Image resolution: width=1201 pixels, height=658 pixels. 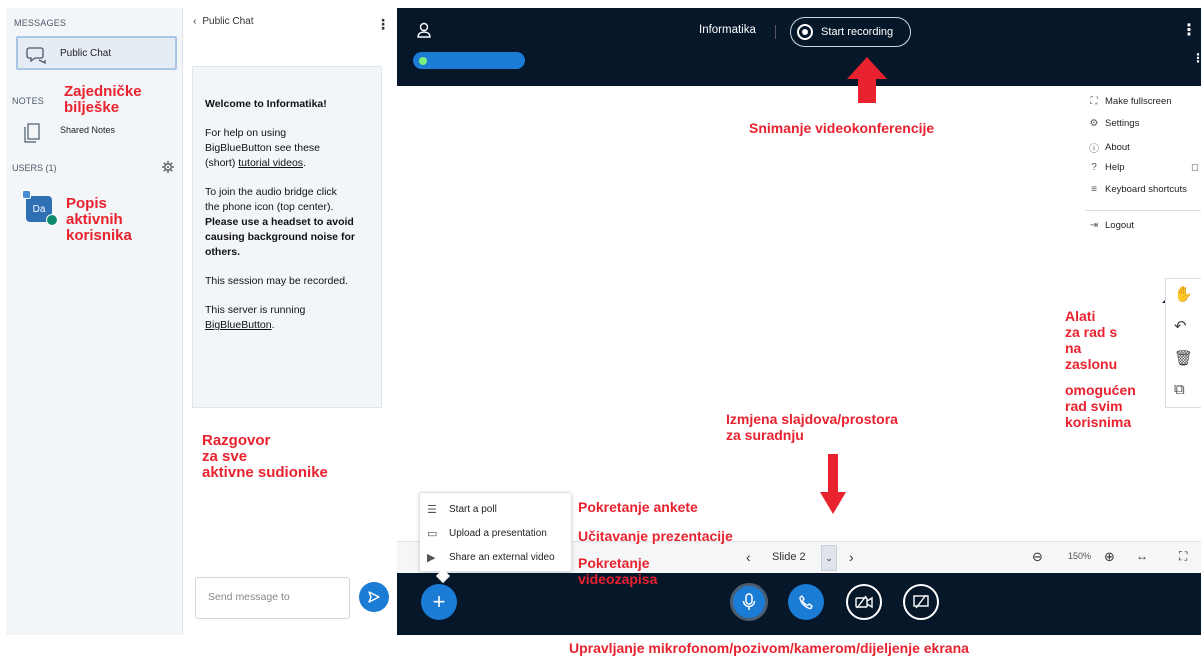 I want to click on annotation-poll: Pokretanje ankete, so click(x=638, y=507).